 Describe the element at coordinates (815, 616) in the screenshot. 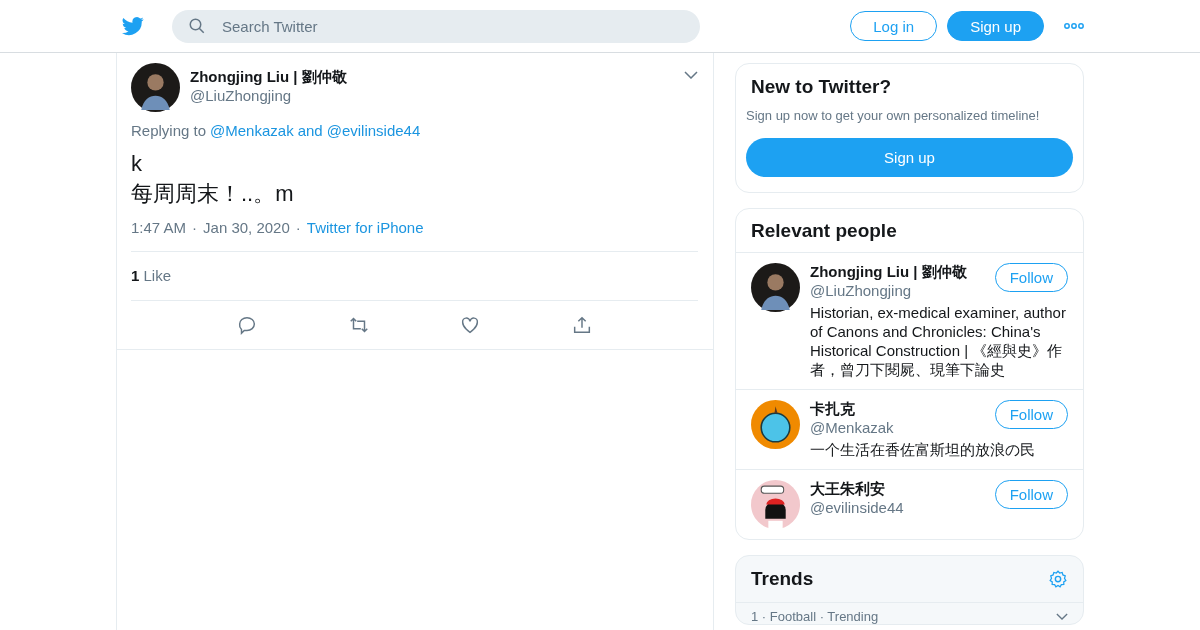

I see `trend-meta: 1 · Football · Trending` at that location.